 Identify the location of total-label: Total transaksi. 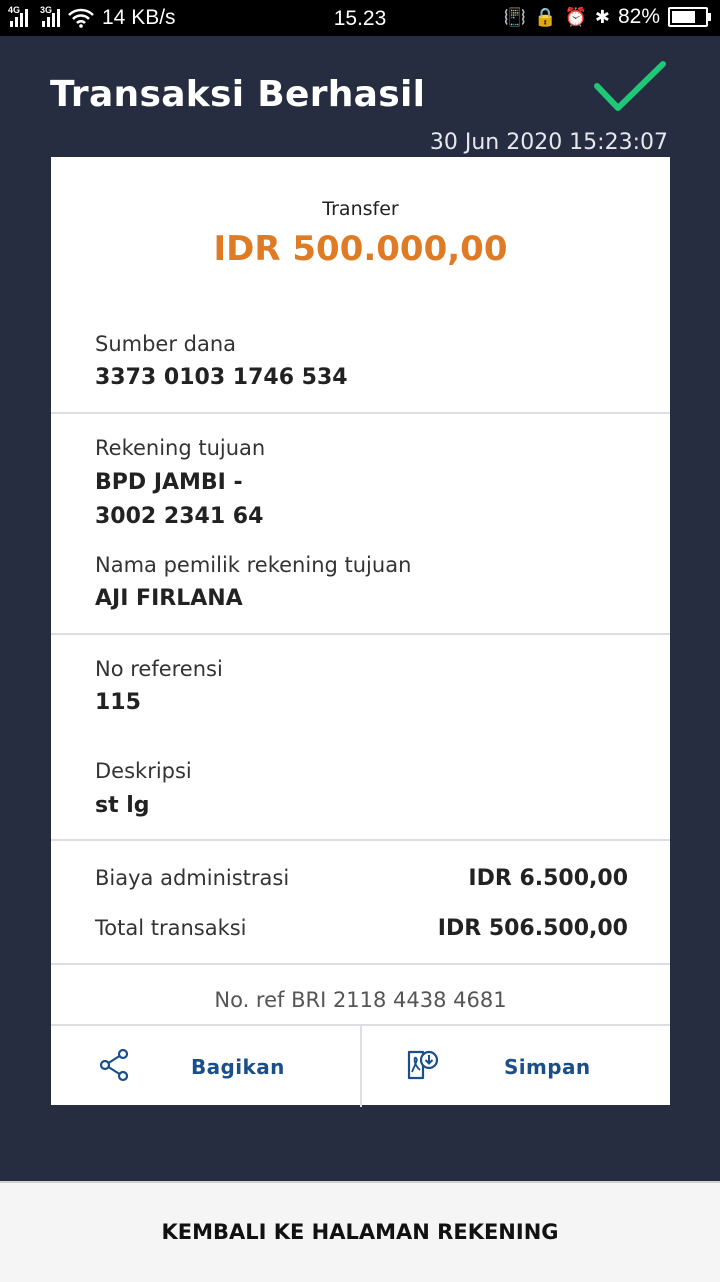
(171, 928).